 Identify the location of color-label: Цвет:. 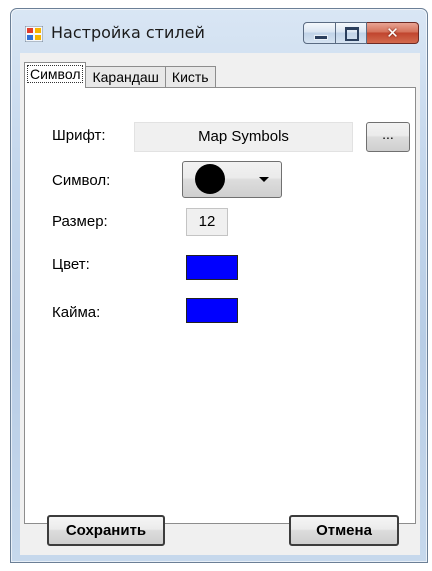
(71, 264).